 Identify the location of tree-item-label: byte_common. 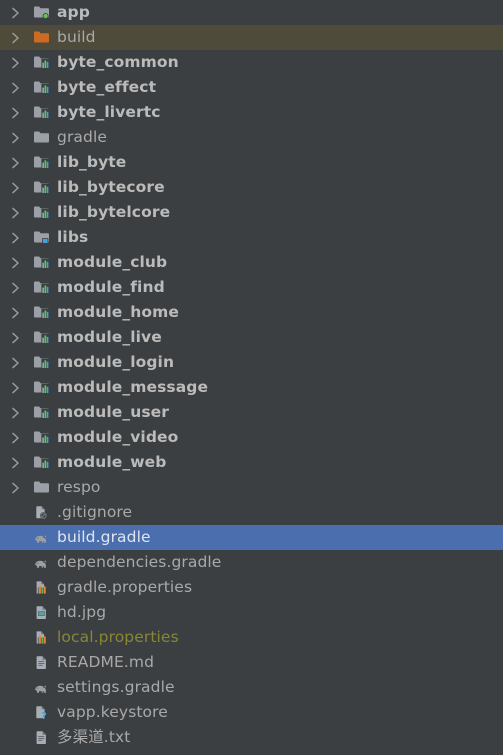
(118, 62).